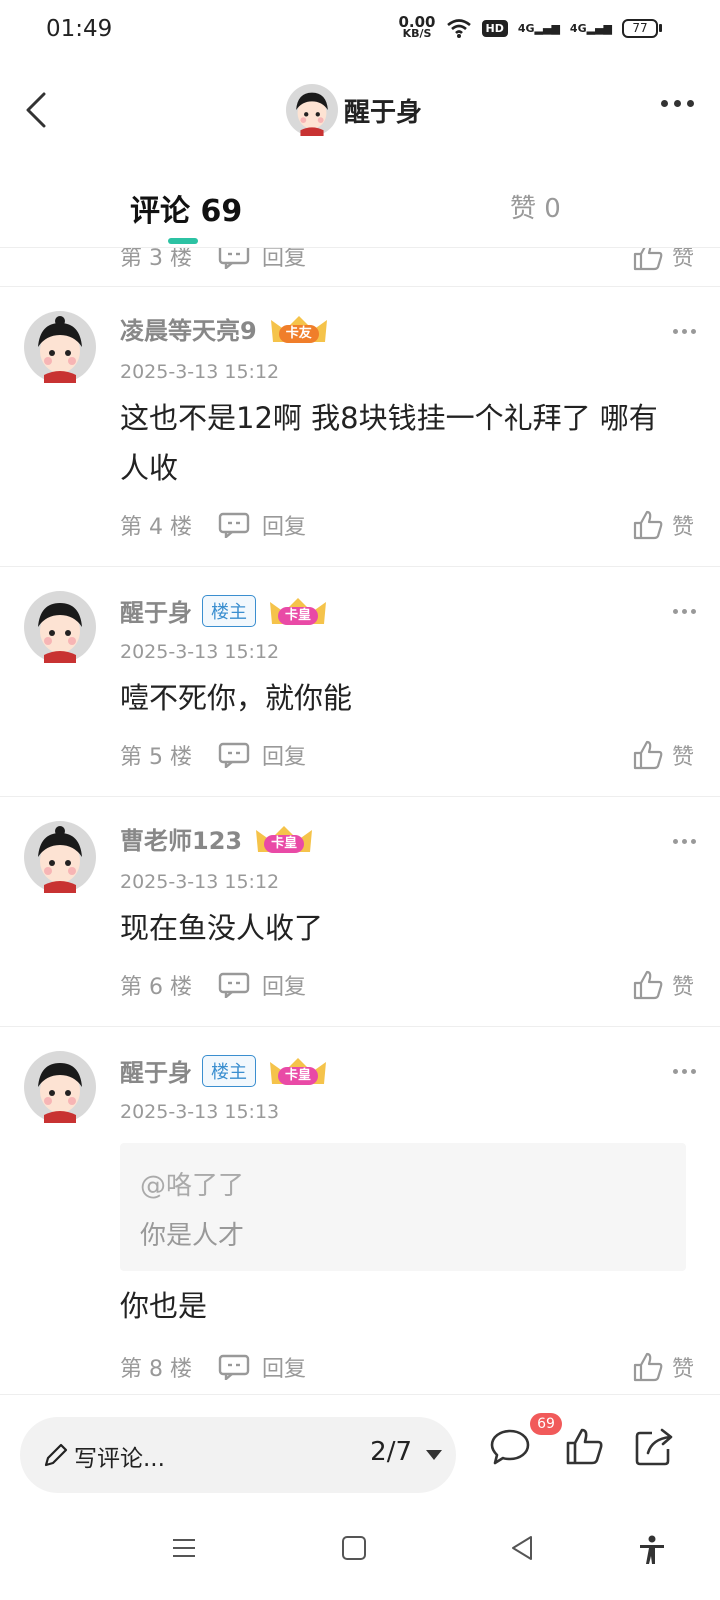 The image size is (720, 1600). I want to click on username: 凌晨等天亮9, so click(188, 328).